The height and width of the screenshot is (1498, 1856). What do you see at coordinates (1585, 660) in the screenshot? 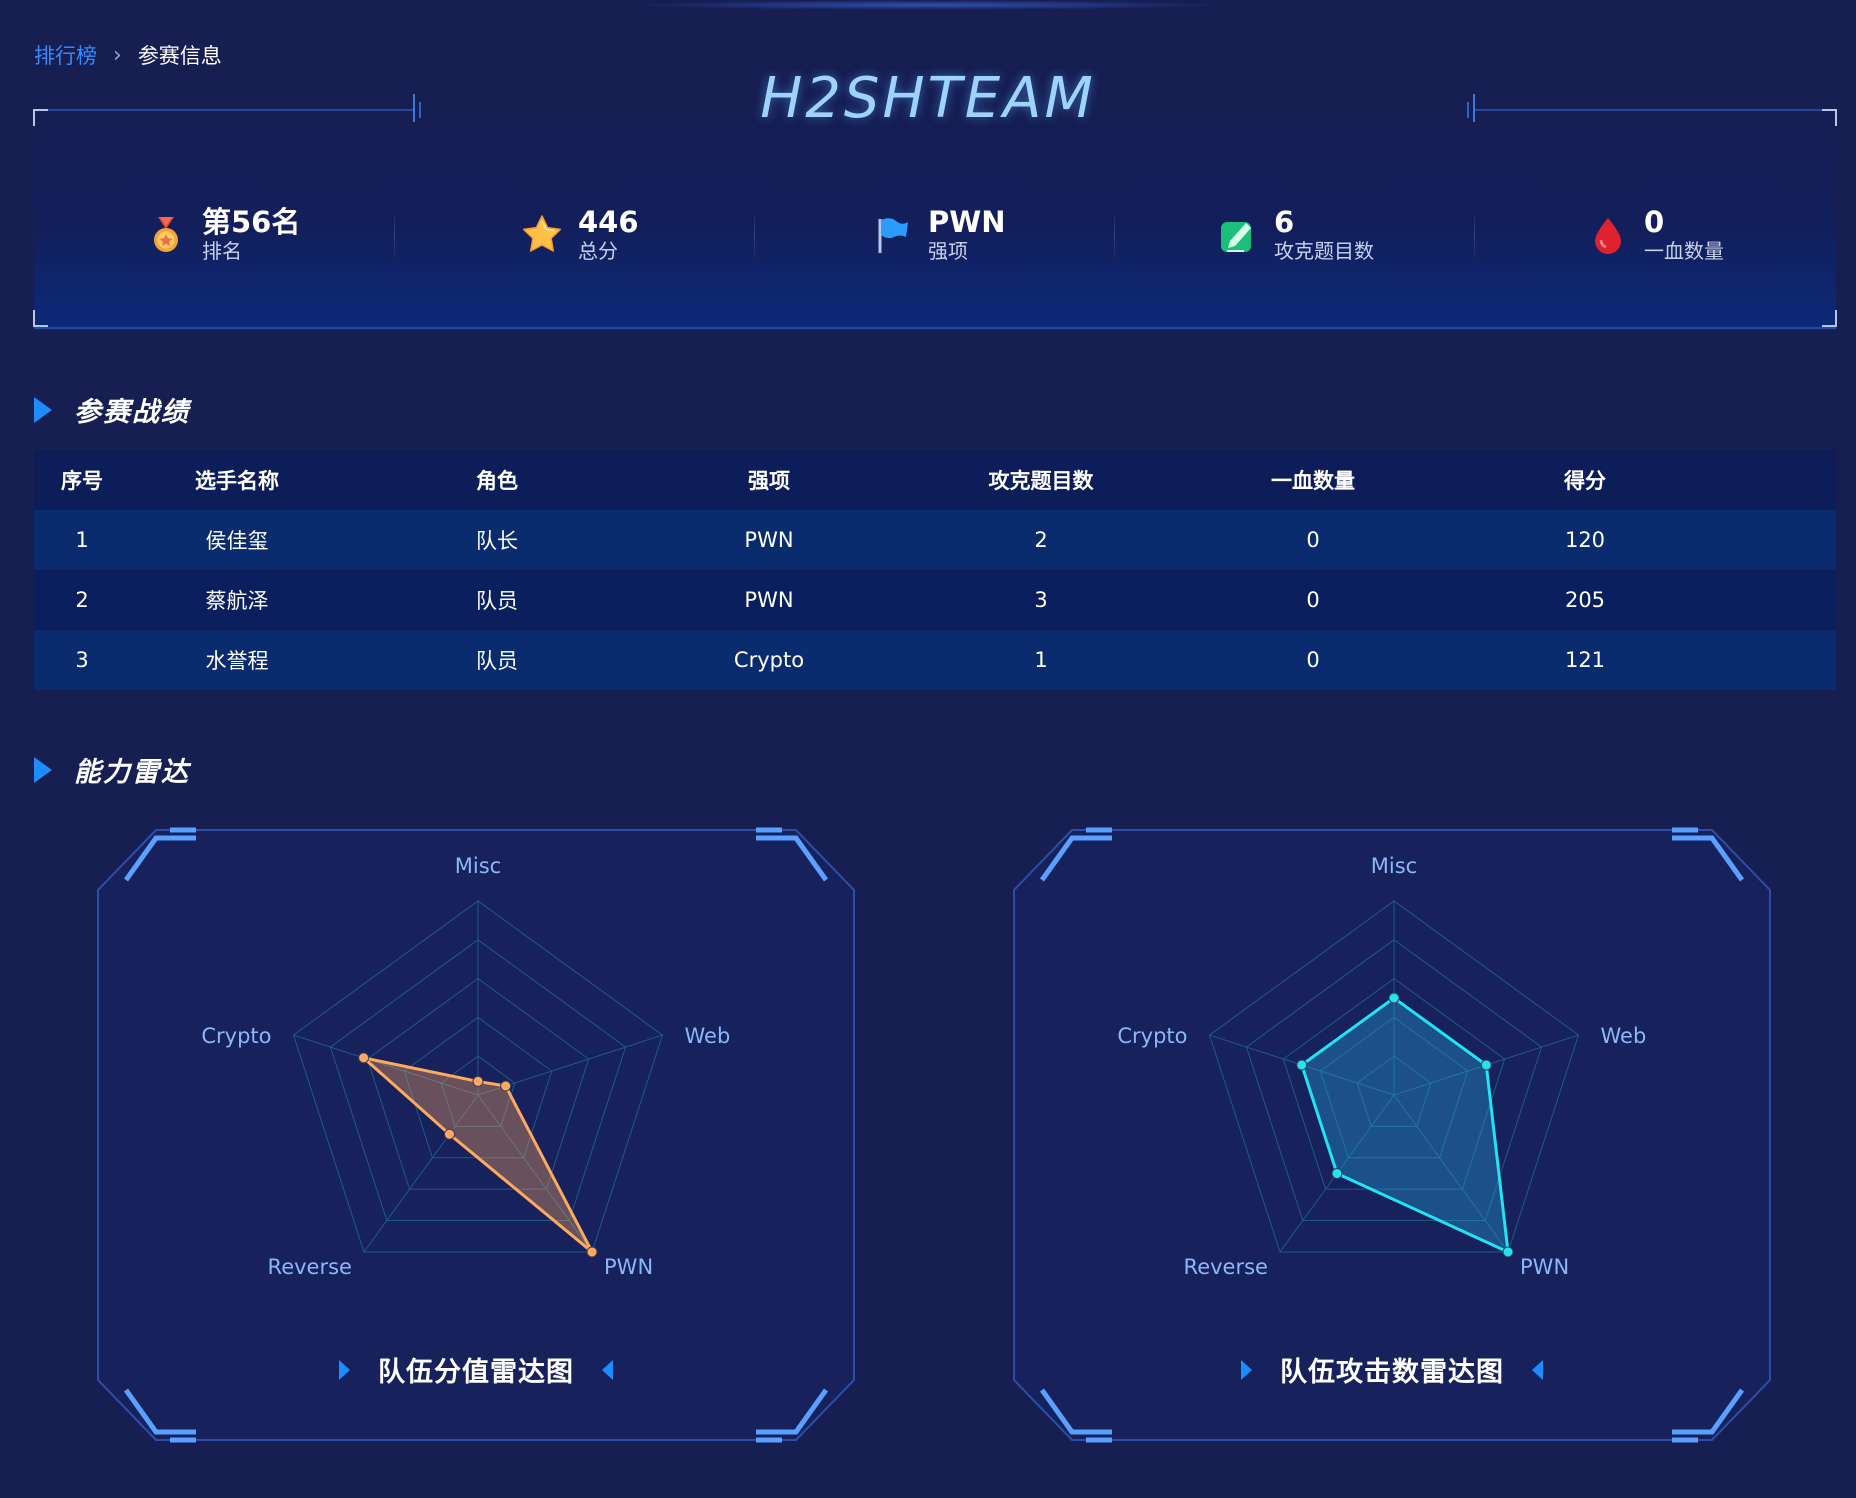
I see `table-cell: 121` at bounding box center [1585, 660].